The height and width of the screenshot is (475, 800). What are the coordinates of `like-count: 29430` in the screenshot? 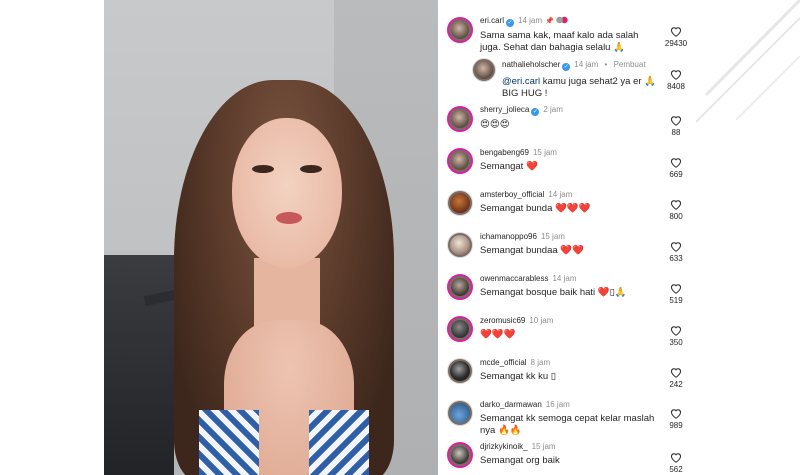 It's located at (676, 43).